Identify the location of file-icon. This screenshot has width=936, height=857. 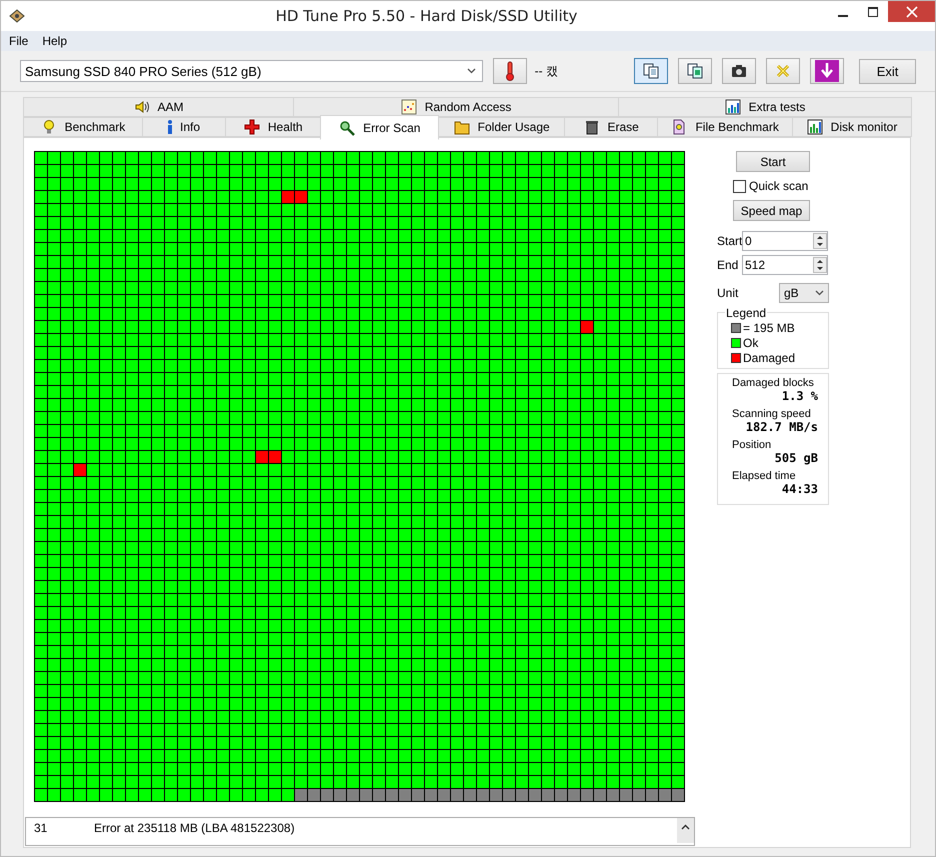
(679, 127).